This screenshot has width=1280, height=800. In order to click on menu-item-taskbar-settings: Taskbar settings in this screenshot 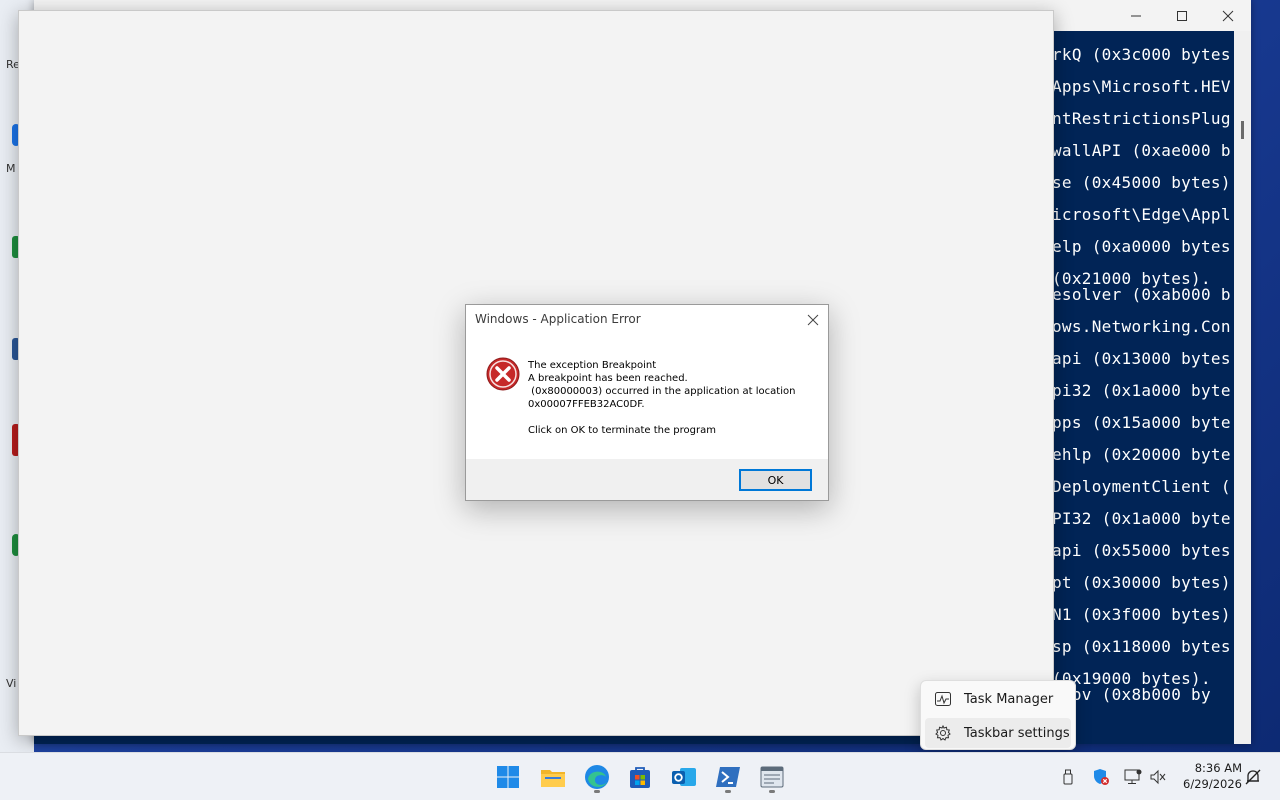, I will do `click(998, 733)`.